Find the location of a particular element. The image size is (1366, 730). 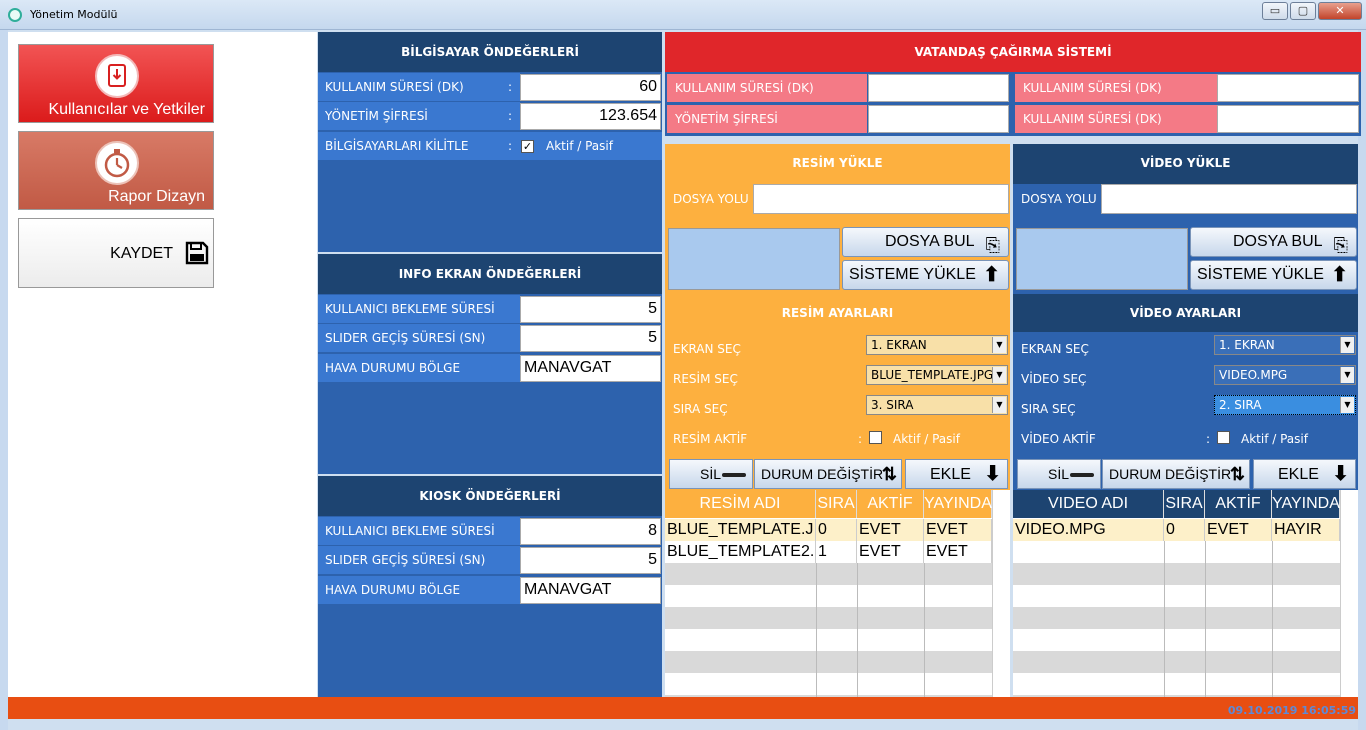

image-delete-button: SİL is located at coordinates (711, 474).